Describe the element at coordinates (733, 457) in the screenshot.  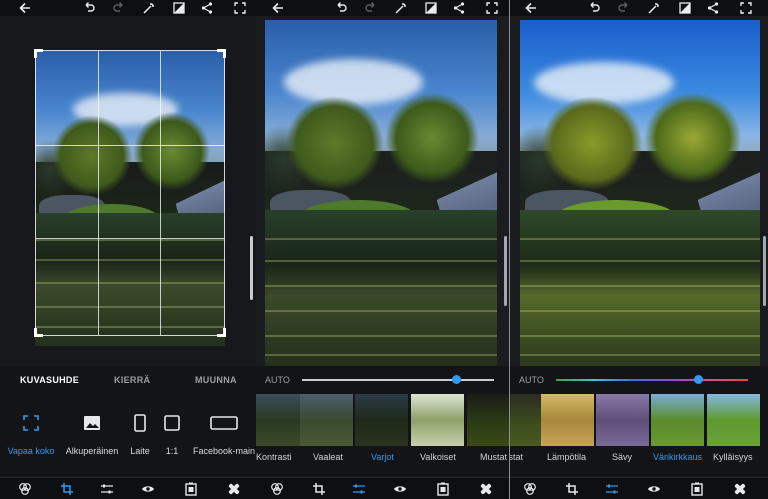
I see `option-label: Kylläisyys` at that location.